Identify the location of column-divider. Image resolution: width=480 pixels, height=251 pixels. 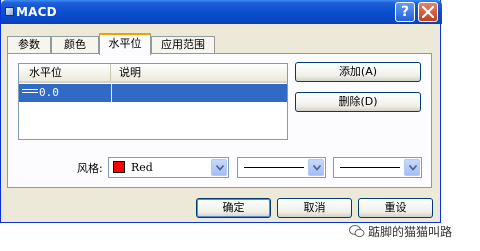
(111, 93).